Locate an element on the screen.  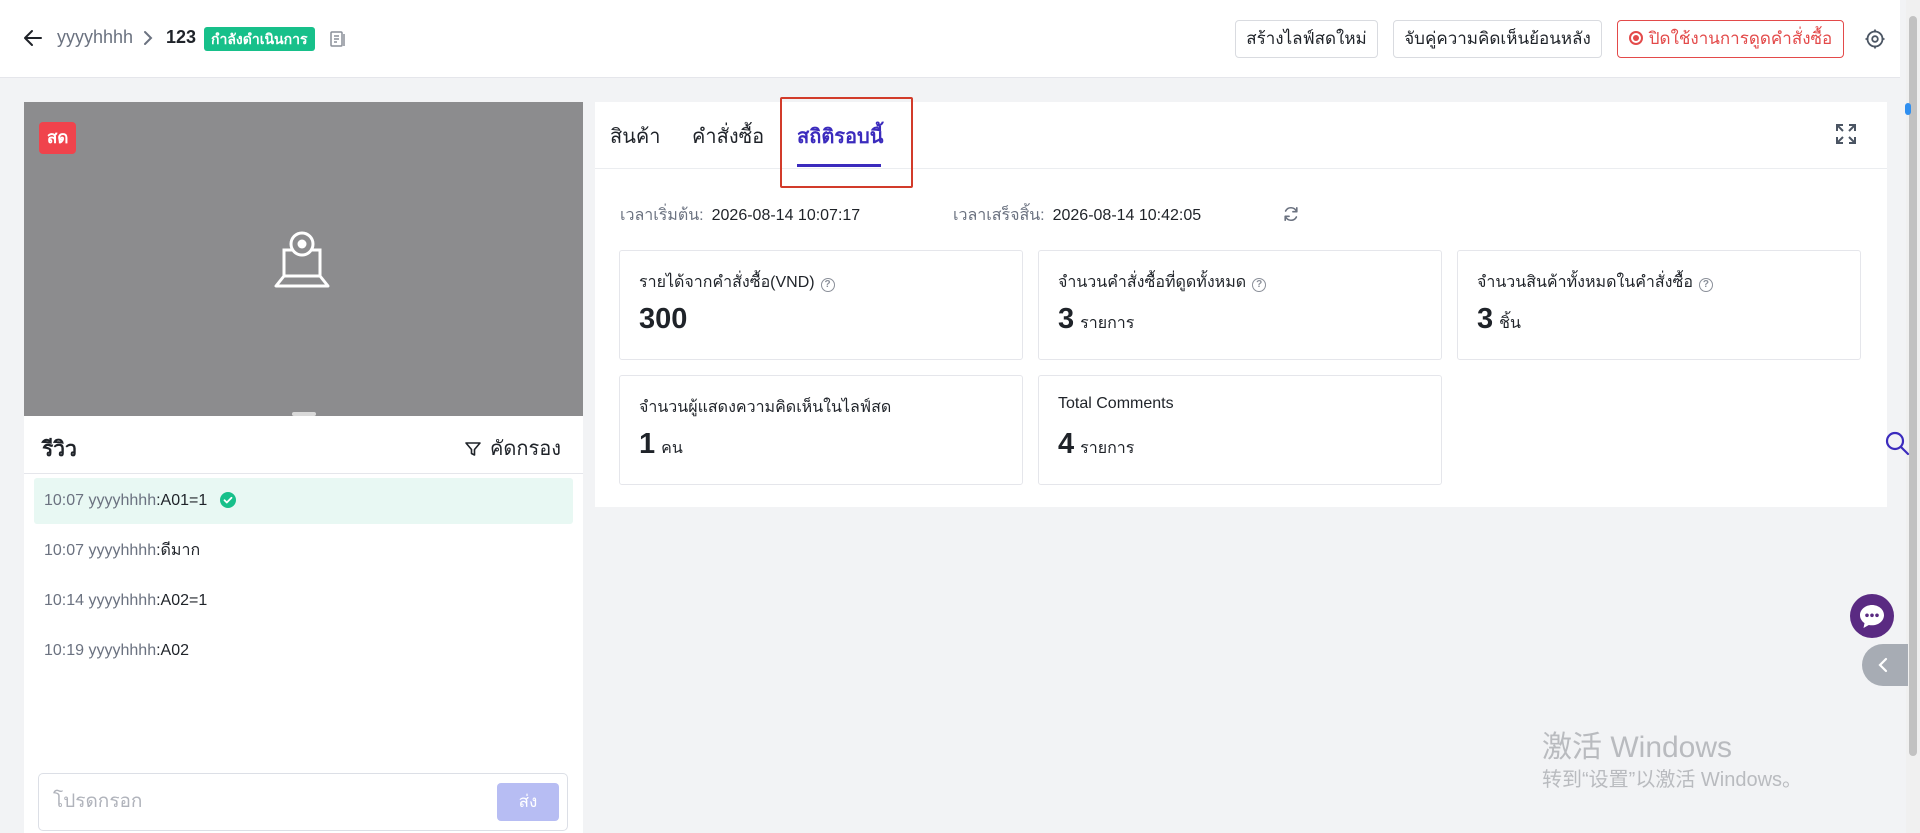
arrow-left-icon is located at coordinates (33, 38).